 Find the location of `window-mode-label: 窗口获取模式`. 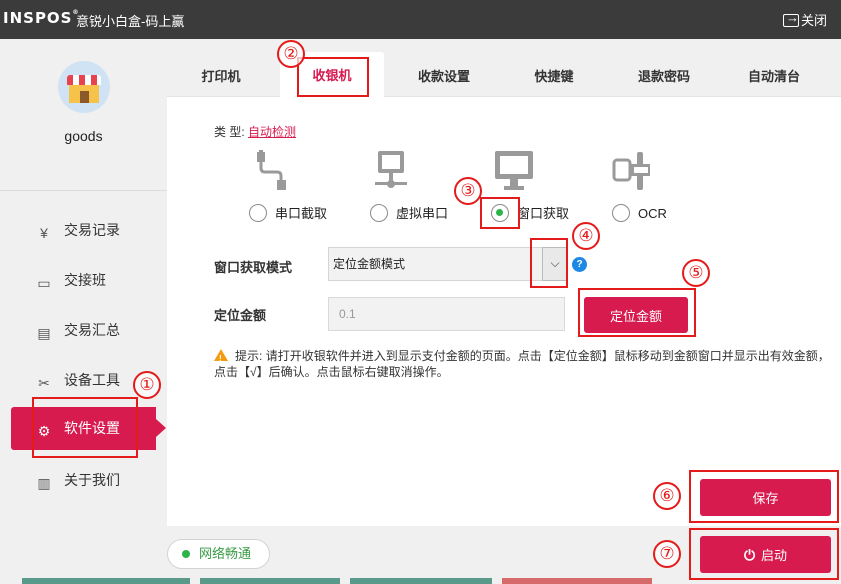

window-mode-label: 窗口获取模式 is located at coordinates (253, 267).